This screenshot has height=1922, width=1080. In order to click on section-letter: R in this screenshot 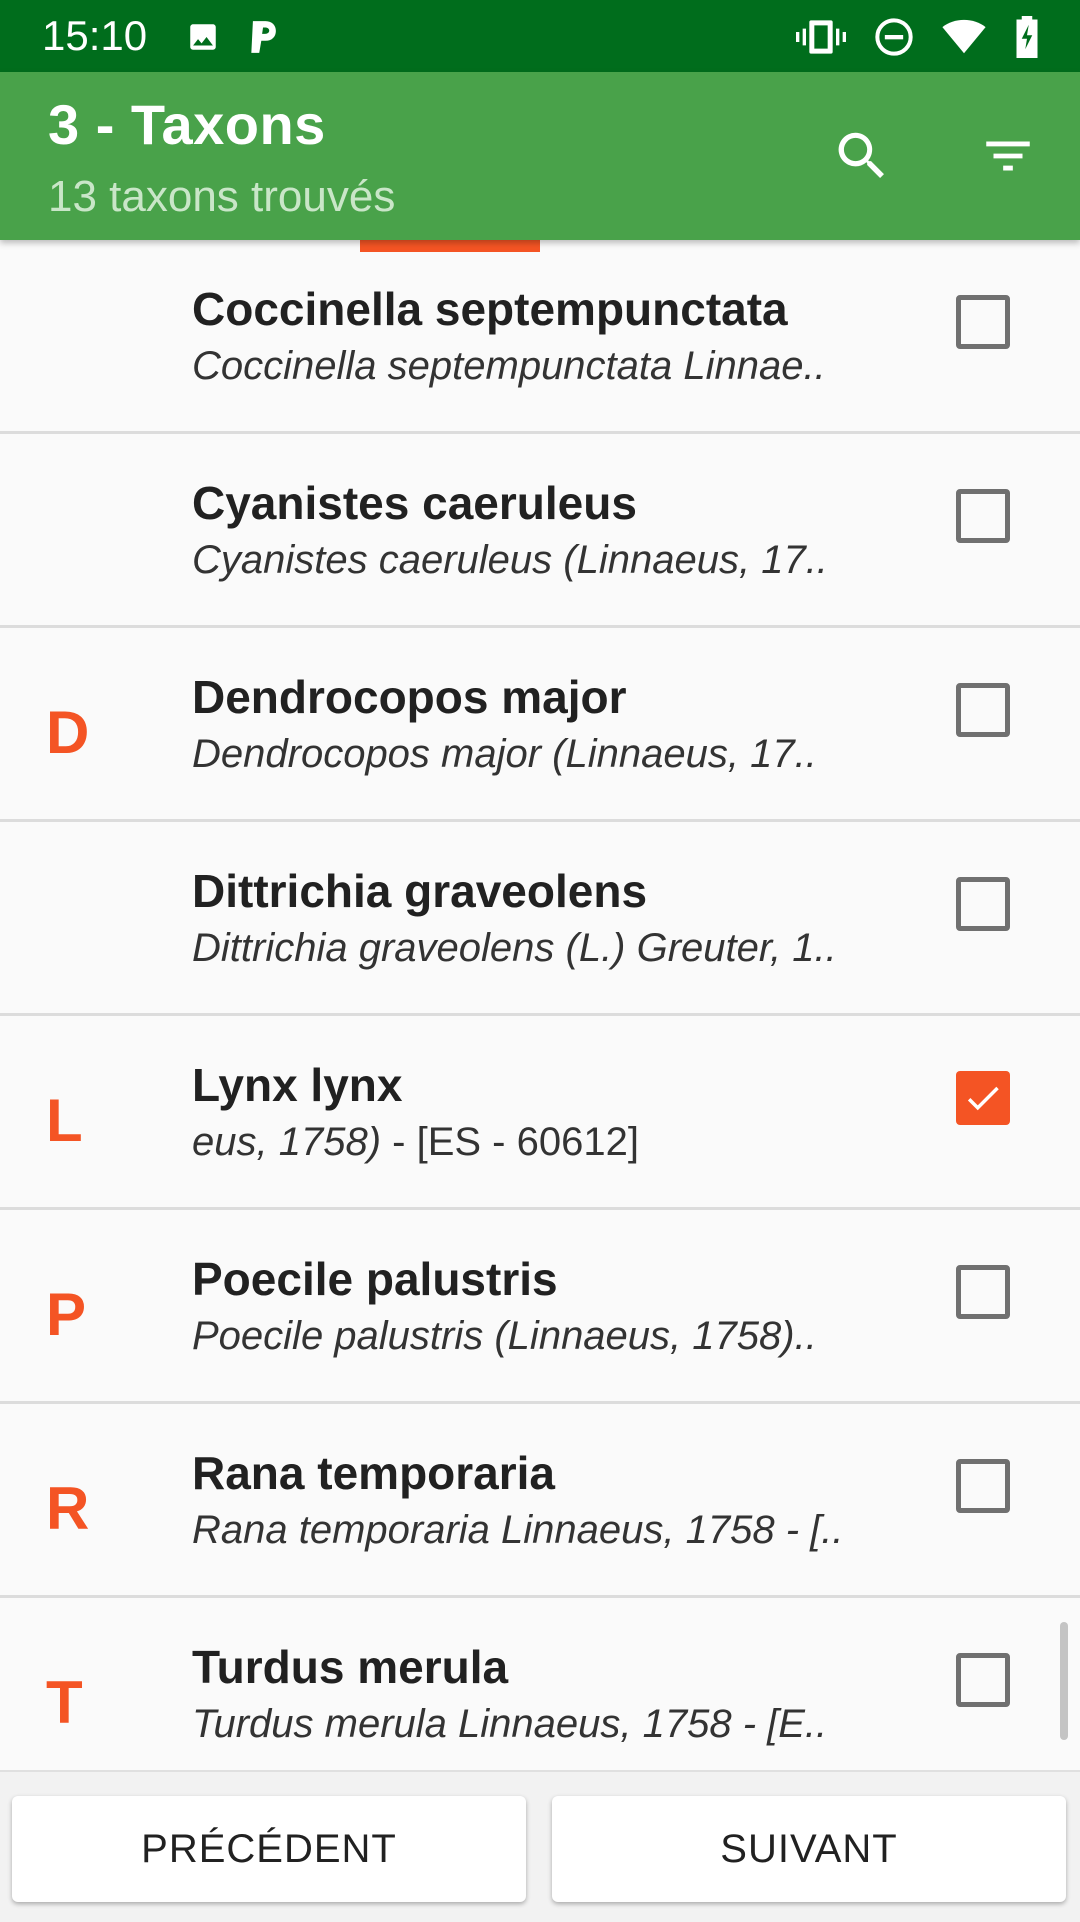, I will do `click(68, 1508)`.